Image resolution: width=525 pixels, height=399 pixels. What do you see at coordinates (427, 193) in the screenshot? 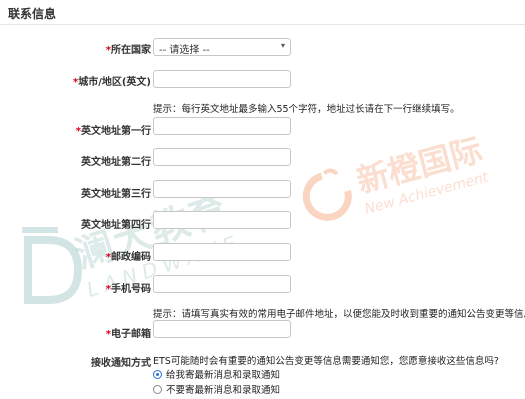
I see `new-achievement-en: New Achievement` at bounding box center [427, 193].